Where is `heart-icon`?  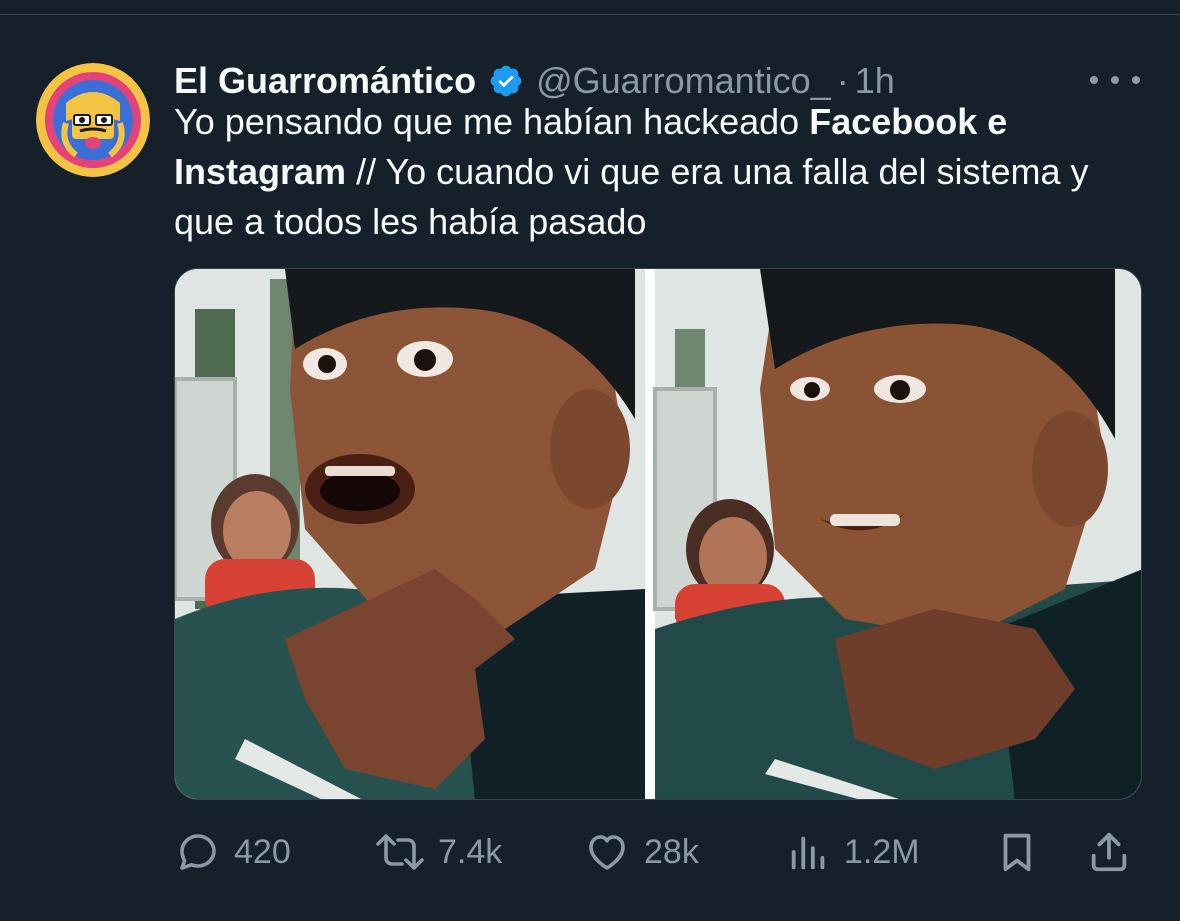
heart-icon is located at coordinates (607, 852).